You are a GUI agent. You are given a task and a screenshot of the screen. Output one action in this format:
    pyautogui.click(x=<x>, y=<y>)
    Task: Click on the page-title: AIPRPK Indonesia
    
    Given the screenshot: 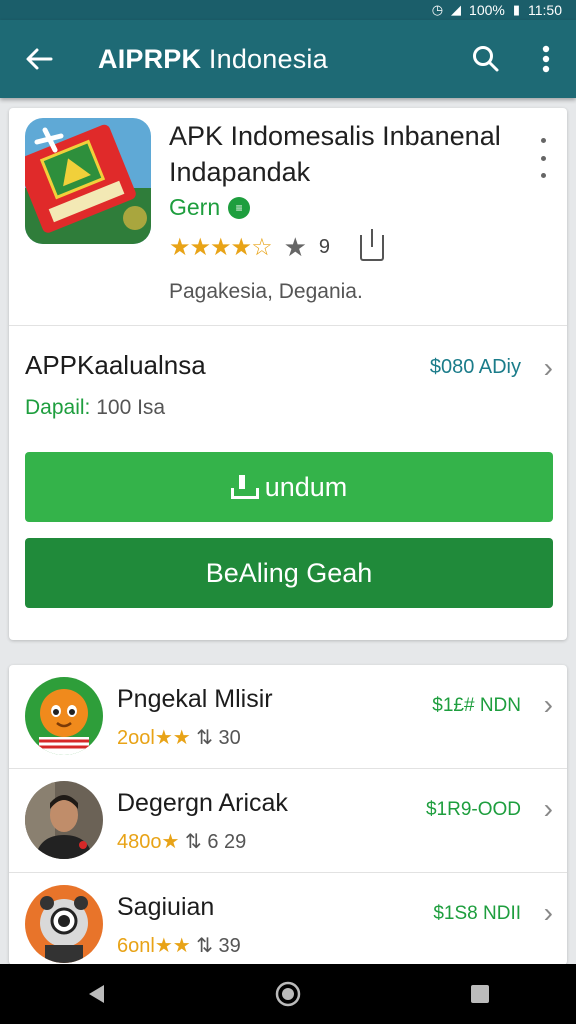 What is the action you would take?
    pyautogui.click(x=213, y=58)
    